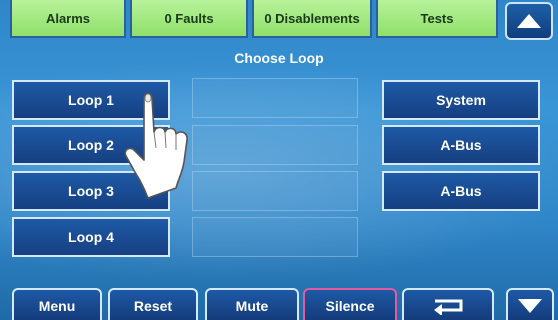 The image size is (558, 320). I want to click on loop-4-button: Loop 4, so click(91, 237).